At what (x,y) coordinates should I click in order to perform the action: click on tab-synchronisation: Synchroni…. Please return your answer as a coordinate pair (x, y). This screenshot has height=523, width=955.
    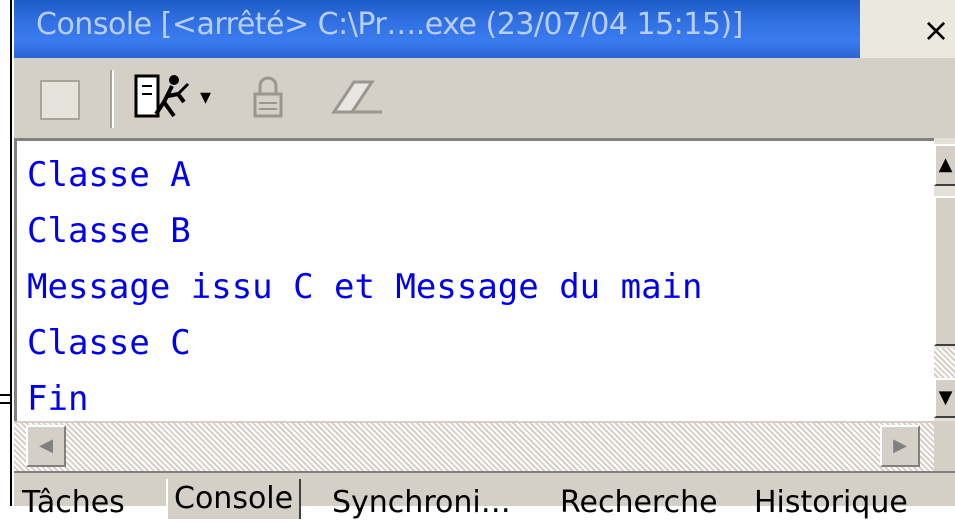
    Looking at the image, I should click on (421, 503).